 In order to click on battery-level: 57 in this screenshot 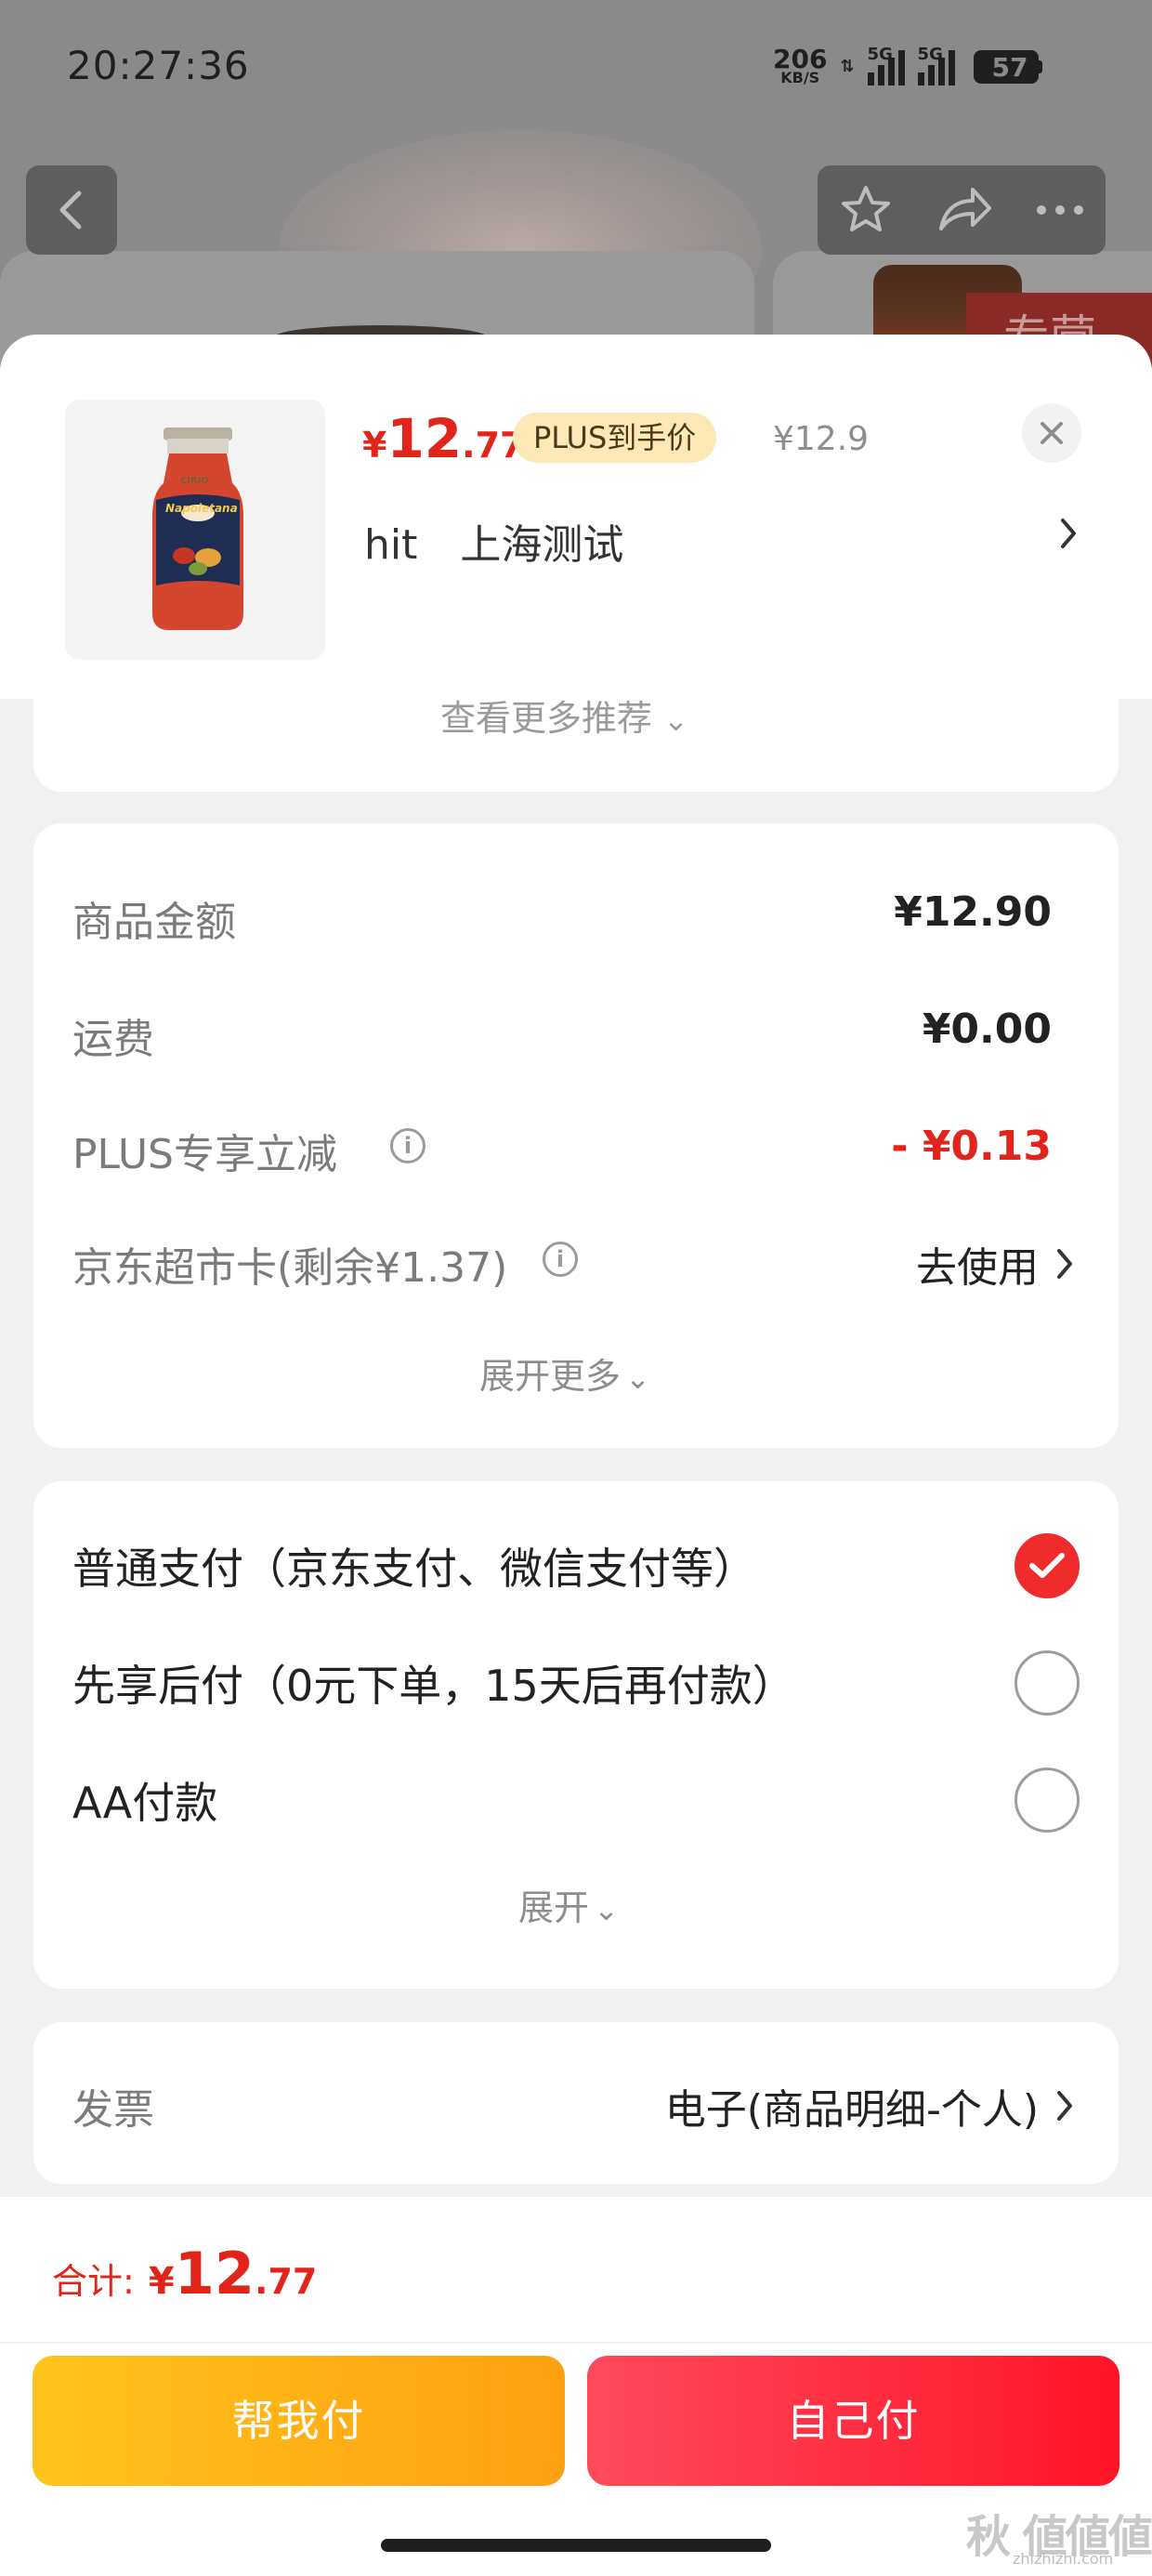, I will do `click(1009, 67)`.